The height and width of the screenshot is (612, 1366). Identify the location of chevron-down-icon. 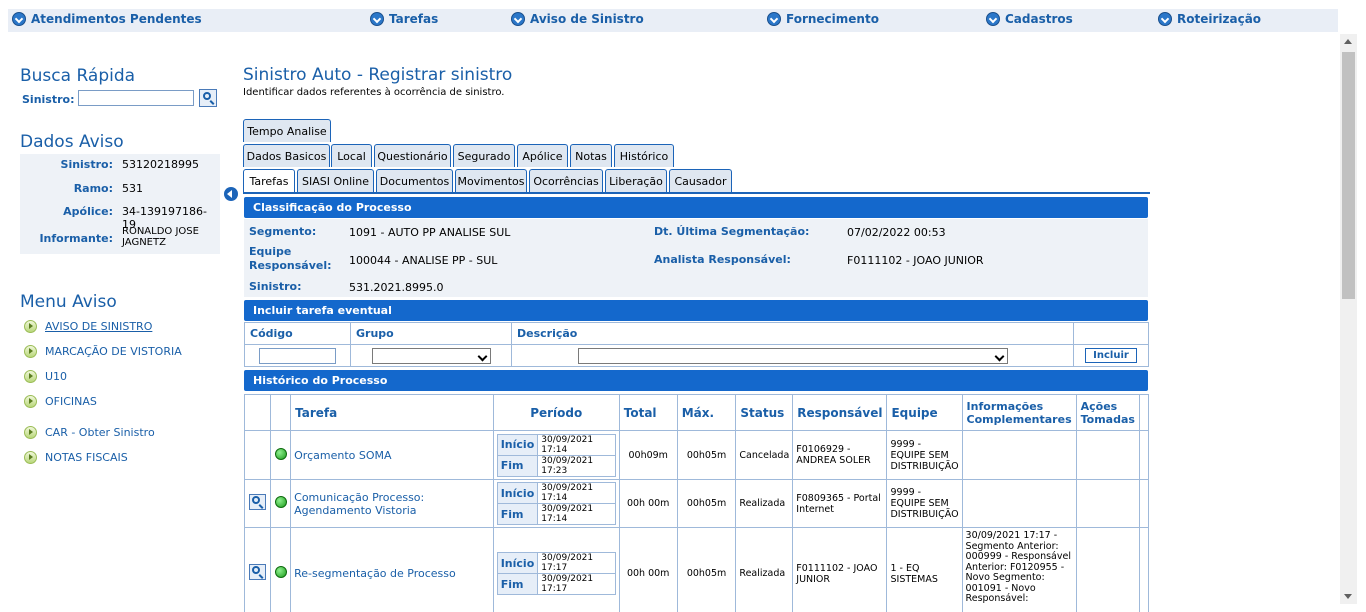
(993, 19).